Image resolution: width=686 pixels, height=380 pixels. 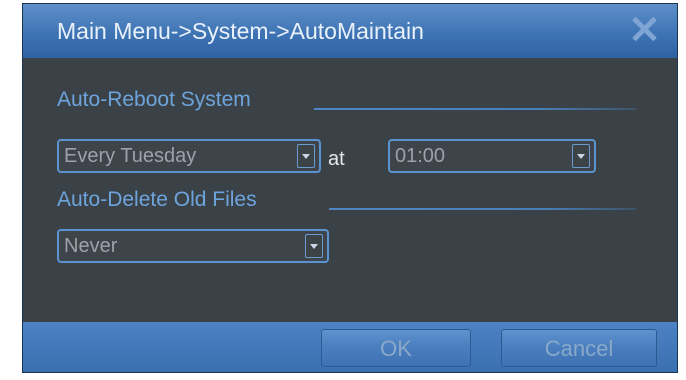 I want to click on cancel-button-label: Cancel, so click(x=579, y=348).